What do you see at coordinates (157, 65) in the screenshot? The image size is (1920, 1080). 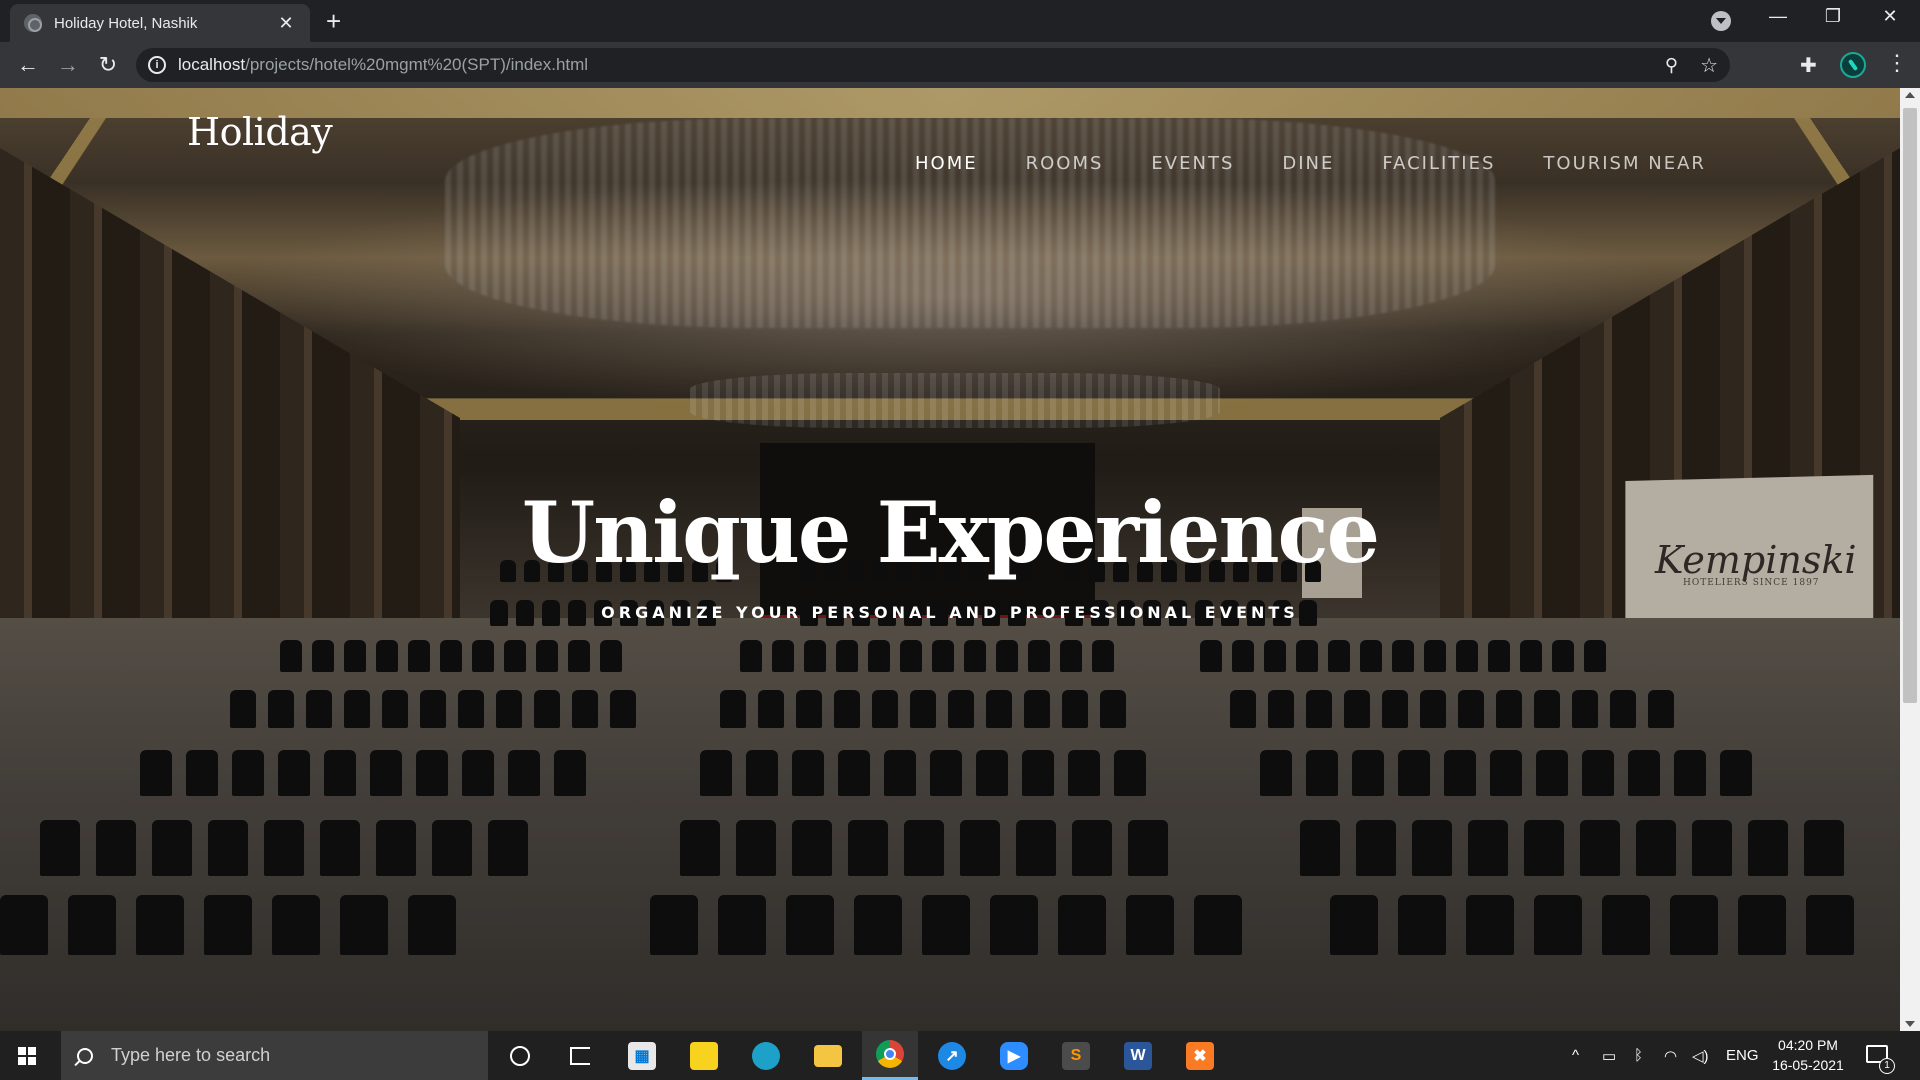 I see `site-info-icon: i` at bounding box center [157, 65].